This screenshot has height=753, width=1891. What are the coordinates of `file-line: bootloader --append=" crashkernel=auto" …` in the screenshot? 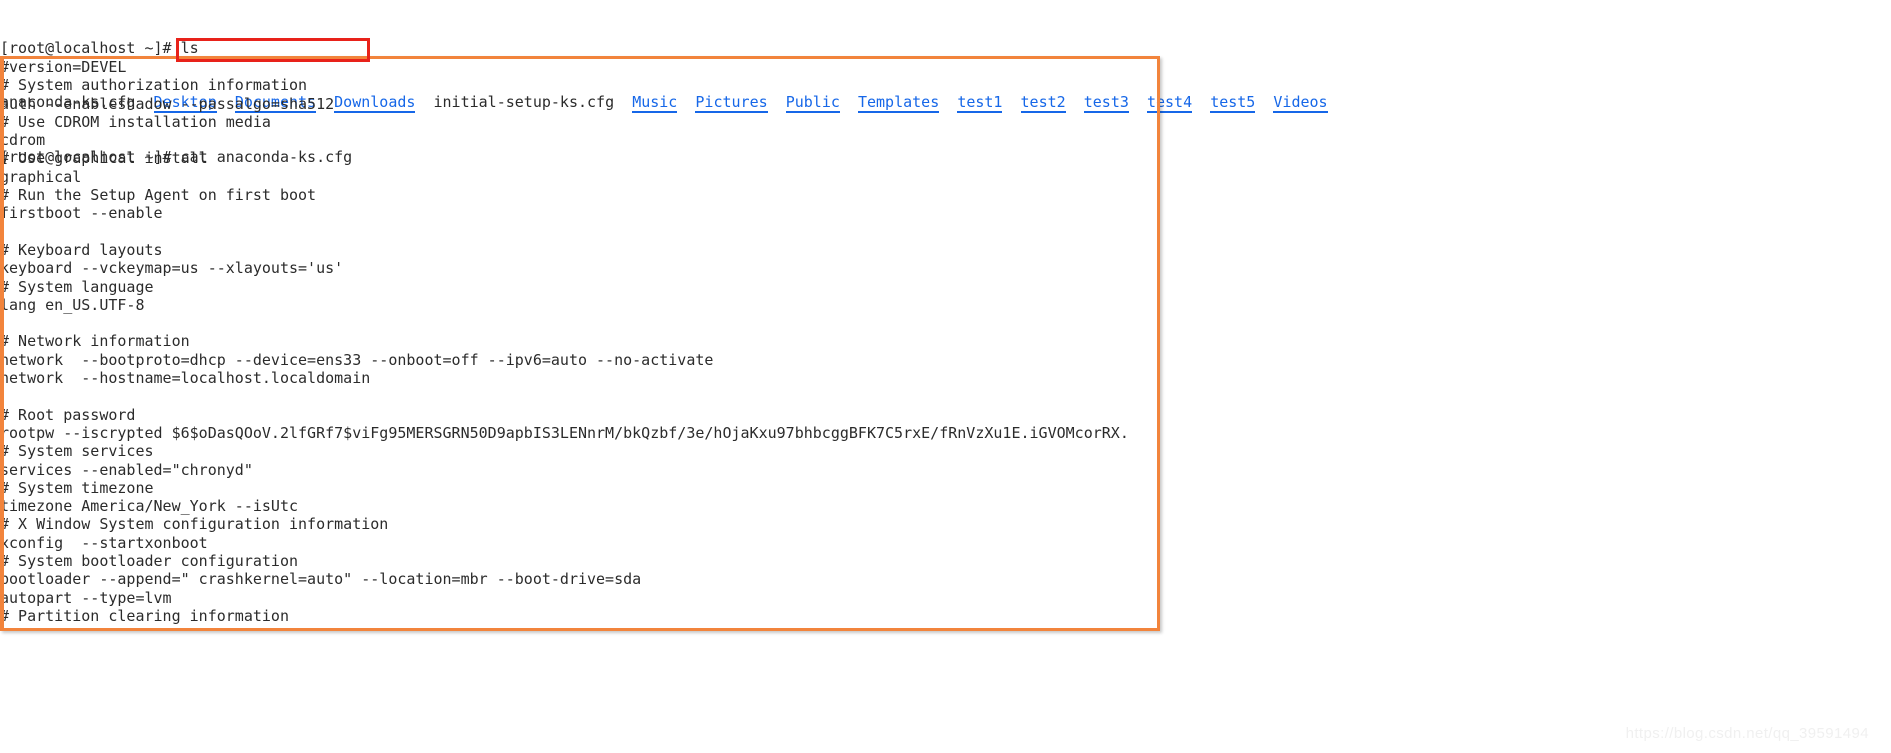 It's located at (321, 579).